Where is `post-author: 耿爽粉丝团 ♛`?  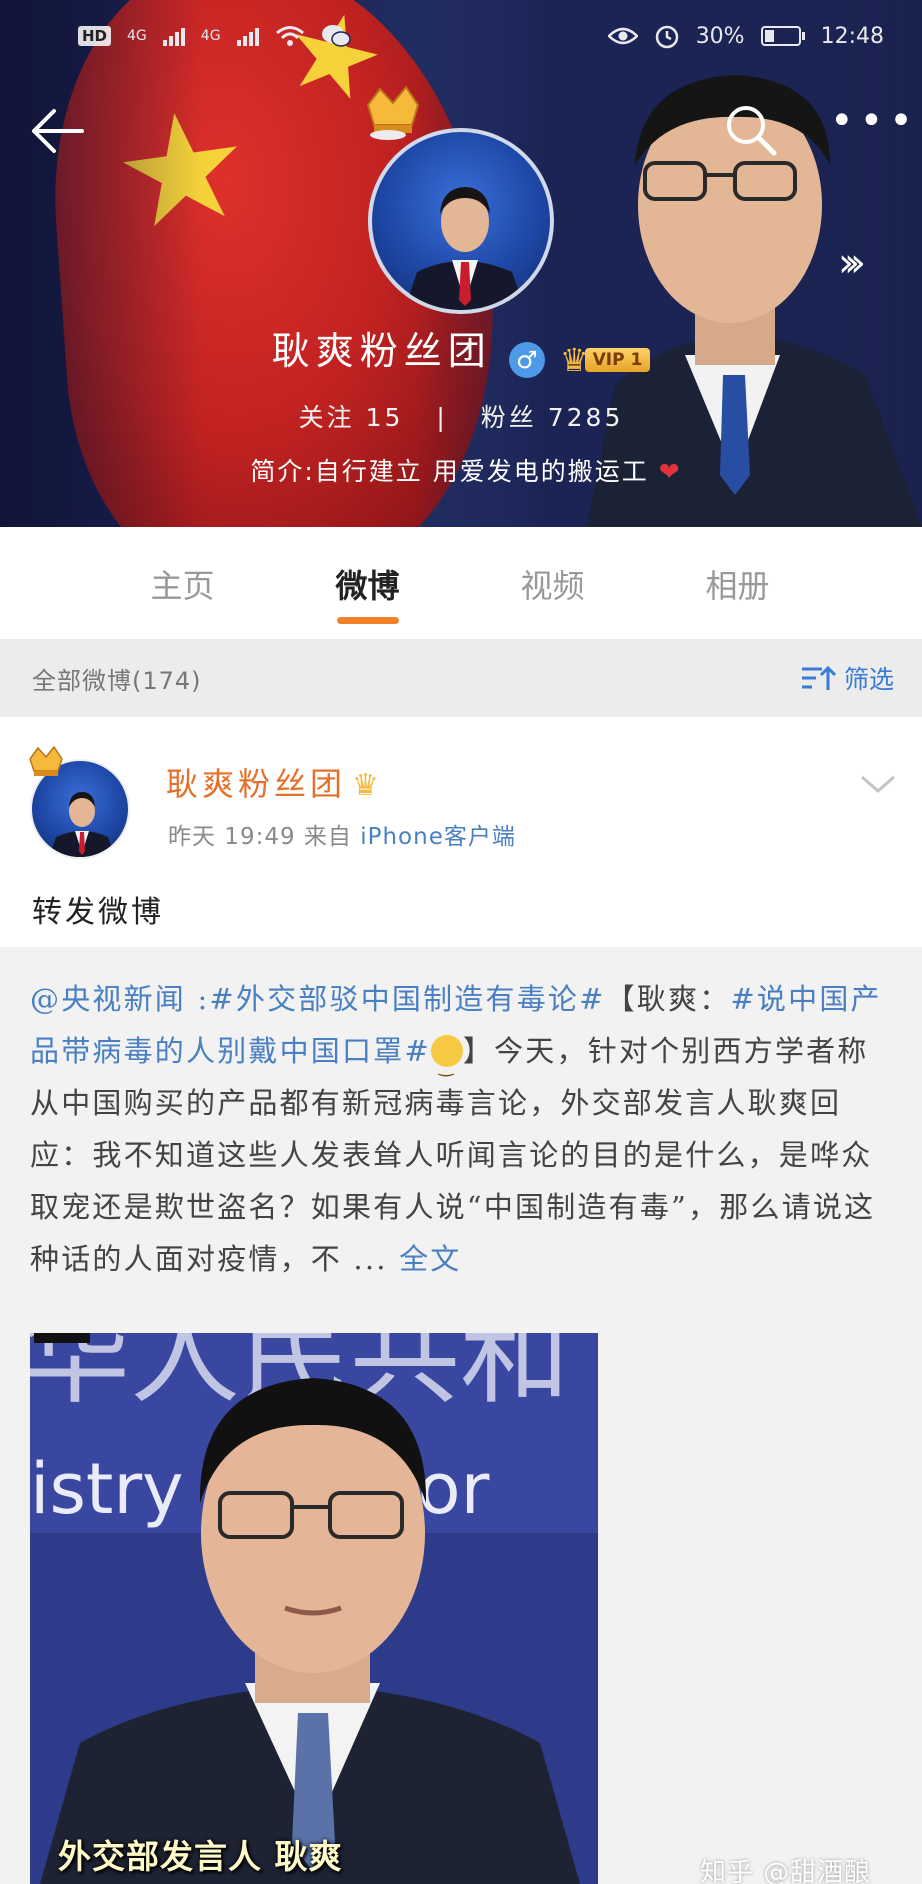 post-author: 耿爽粉丝团 ♛ is located at coordinates (274, 782).